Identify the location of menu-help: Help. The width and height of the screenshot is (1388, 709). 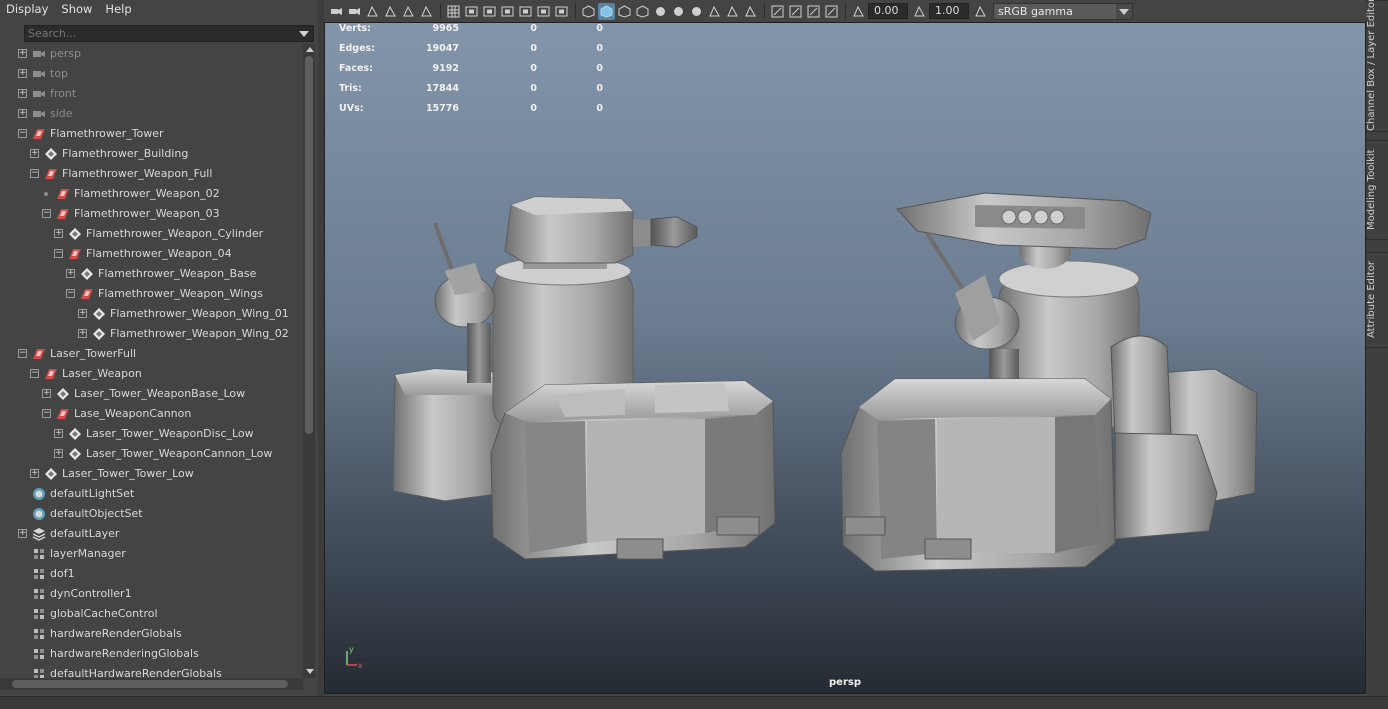
(118, 9).